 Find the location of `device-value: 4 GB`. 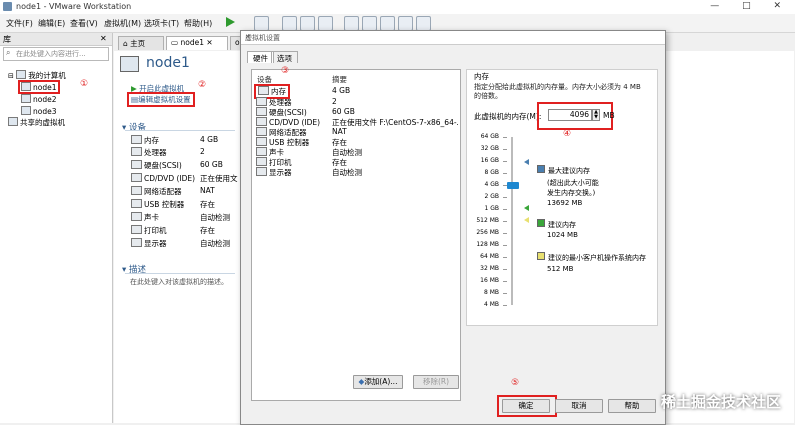

device-value: 4 GB is located at coordinates (209, 139).